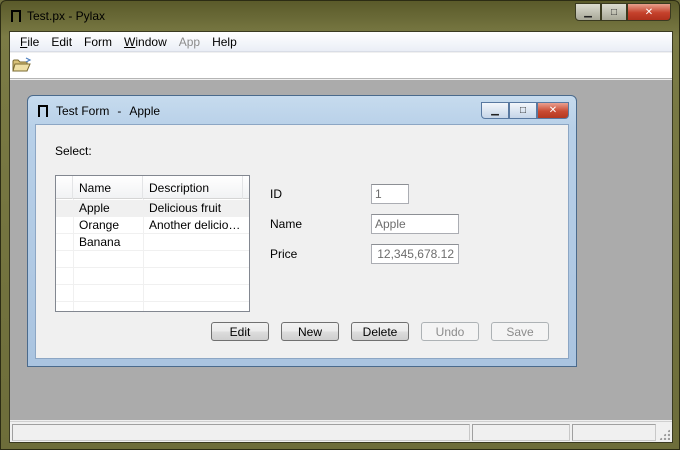 The image size is (680, 450). I want to click on child-close-button: ✕, so click(553, 110).